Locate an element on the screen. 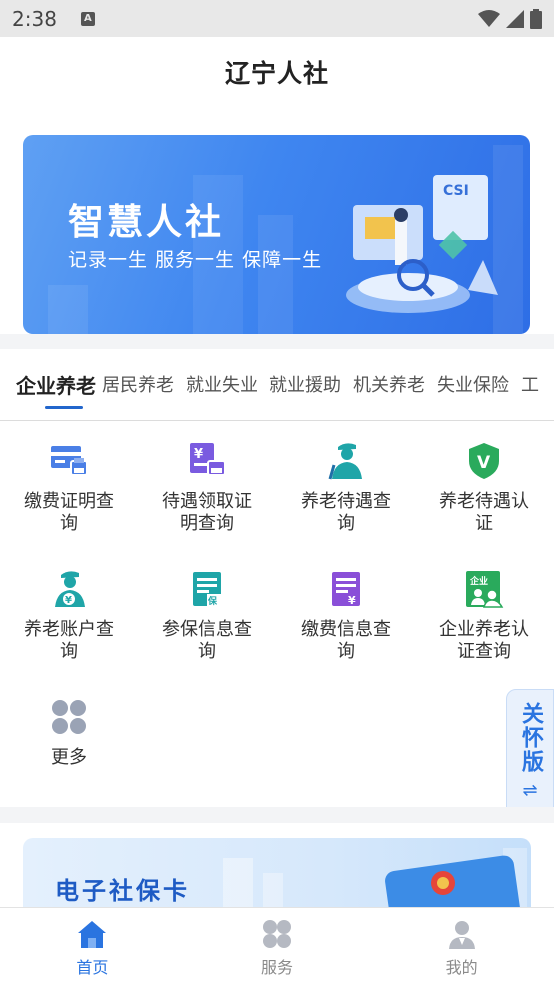  service-label-line1: 养老账户查 is located at coordinates (69, 629).